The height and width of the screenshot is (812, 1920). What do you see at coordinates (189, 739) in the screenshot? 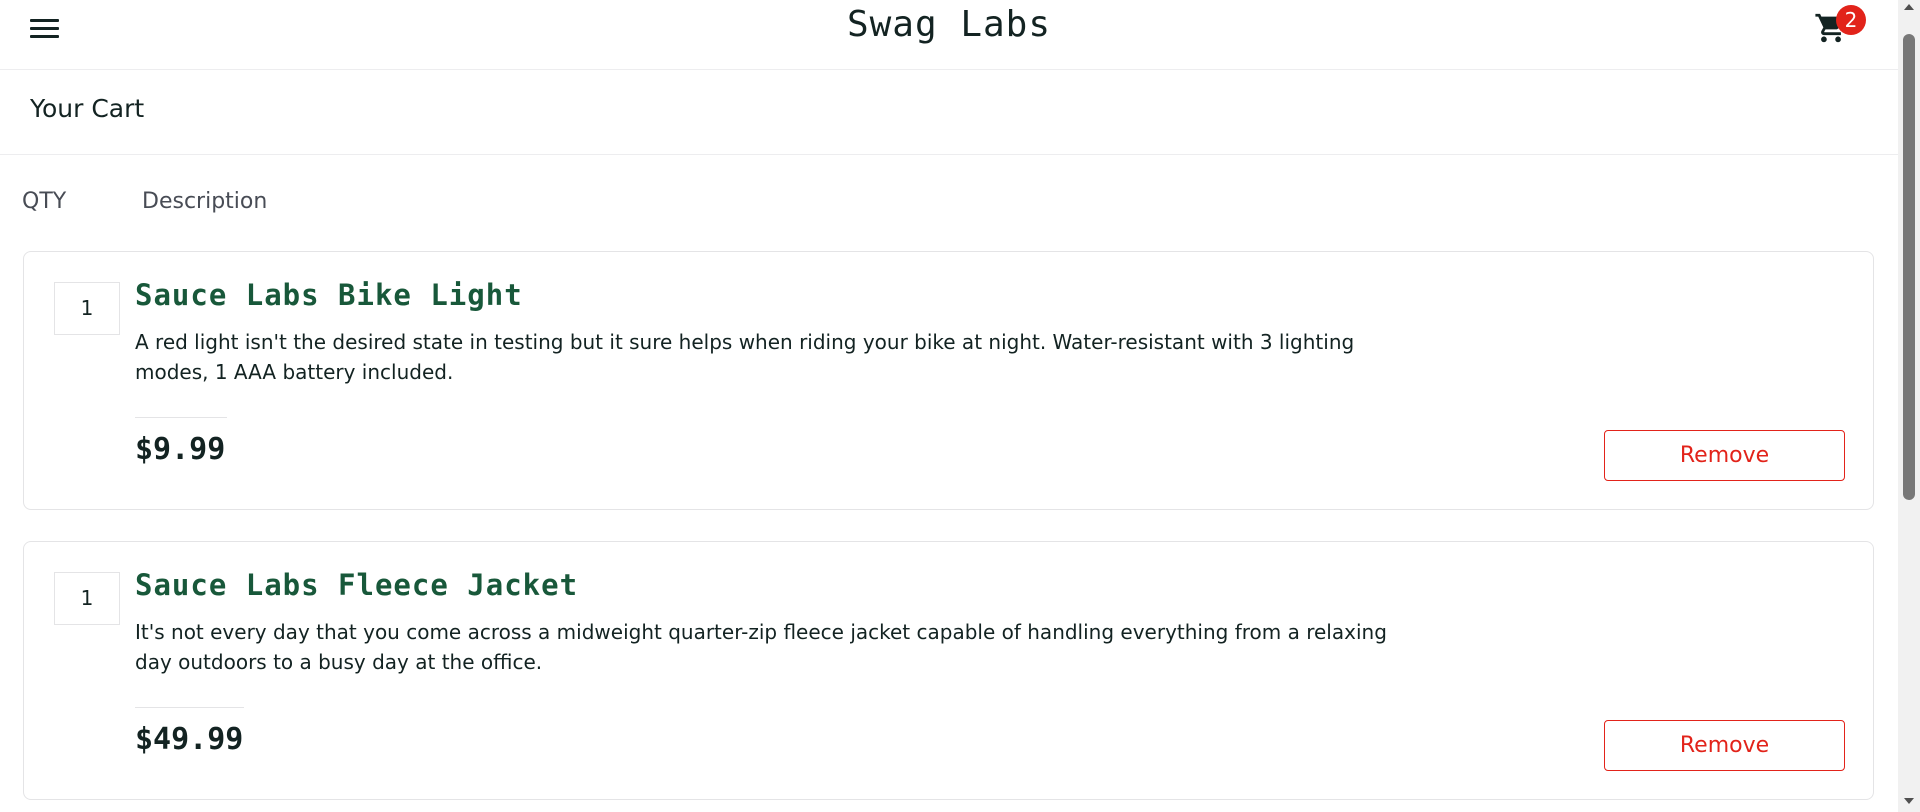
I see `item-price: $49.99` at bounding box center [189, 739].